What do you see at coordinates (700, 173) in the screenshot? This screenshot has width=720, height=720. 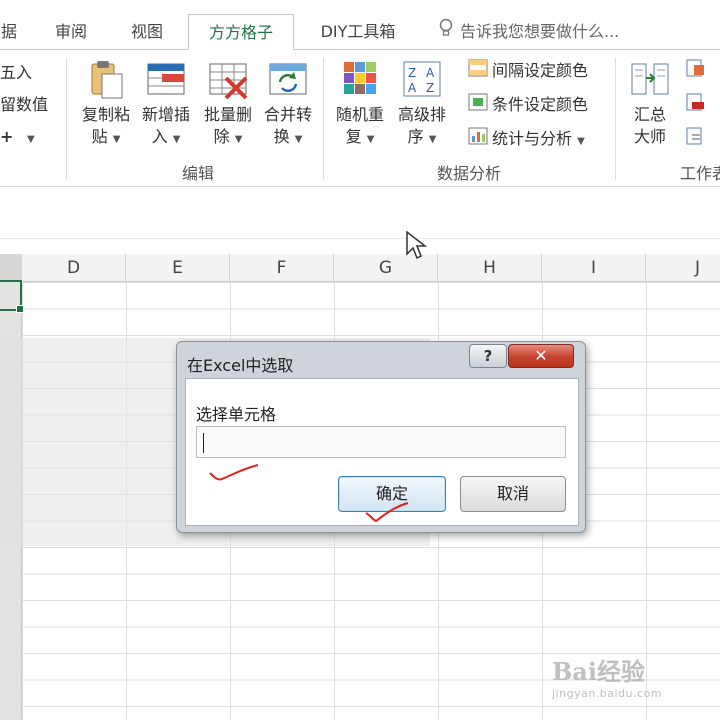 I see `worksheet-group-label: 工作表` at bounding box center [700, 173].